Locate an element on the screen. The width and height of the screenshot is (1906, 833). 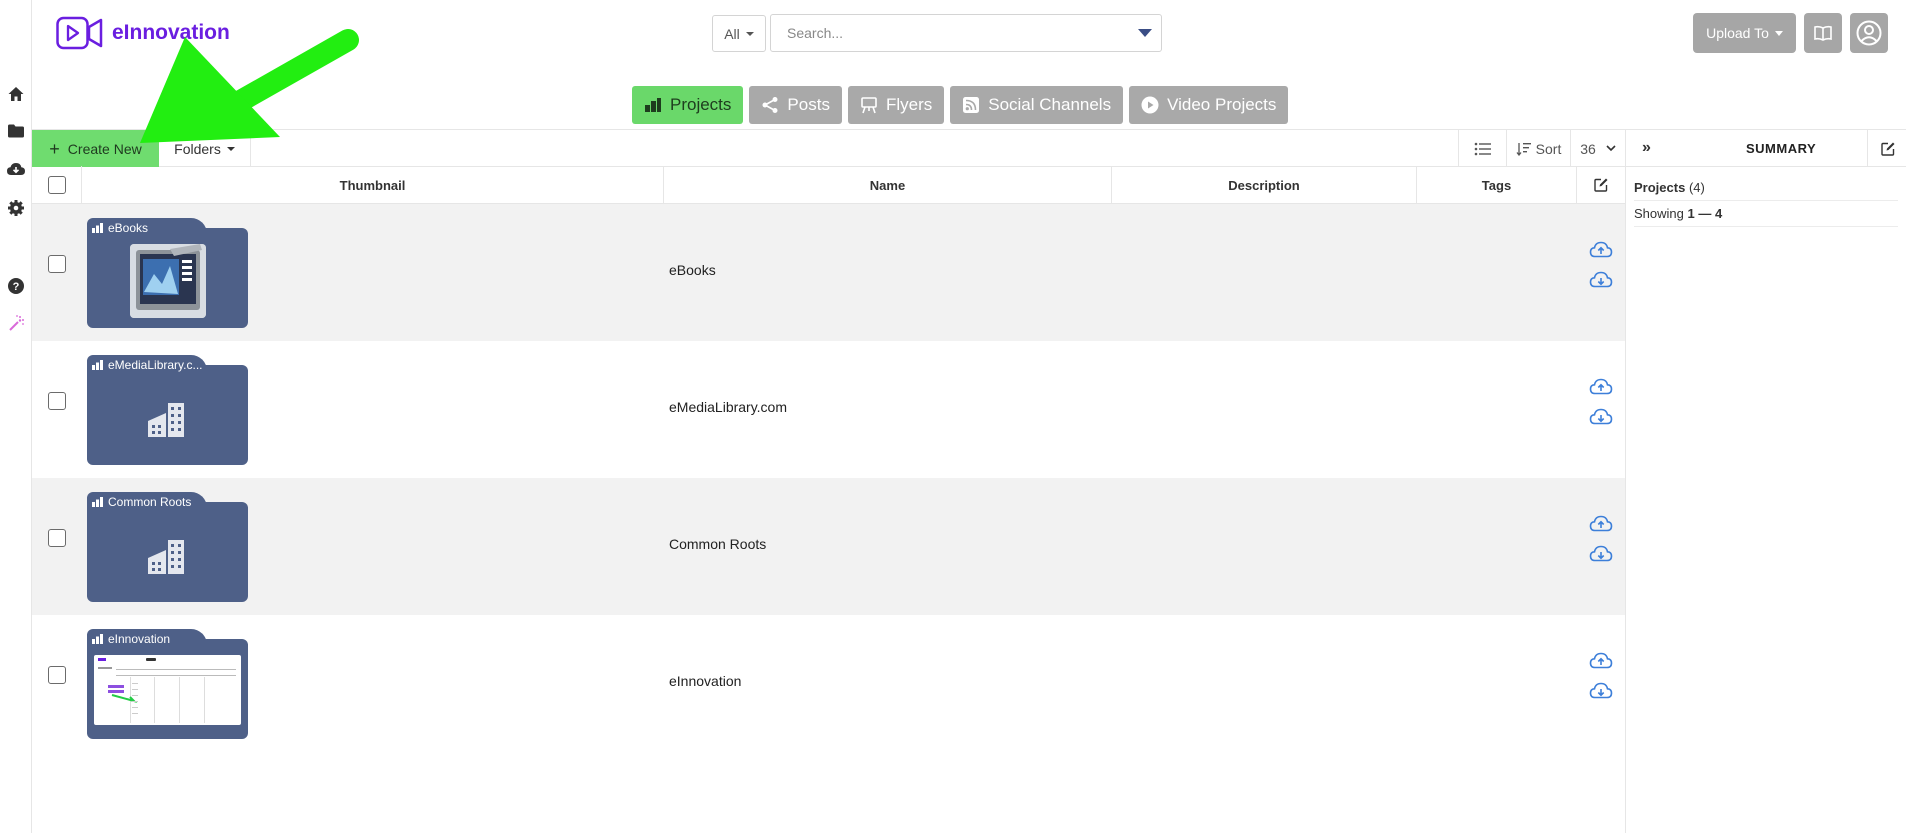
play-circle-icon is located at coordinates (1150, 105).